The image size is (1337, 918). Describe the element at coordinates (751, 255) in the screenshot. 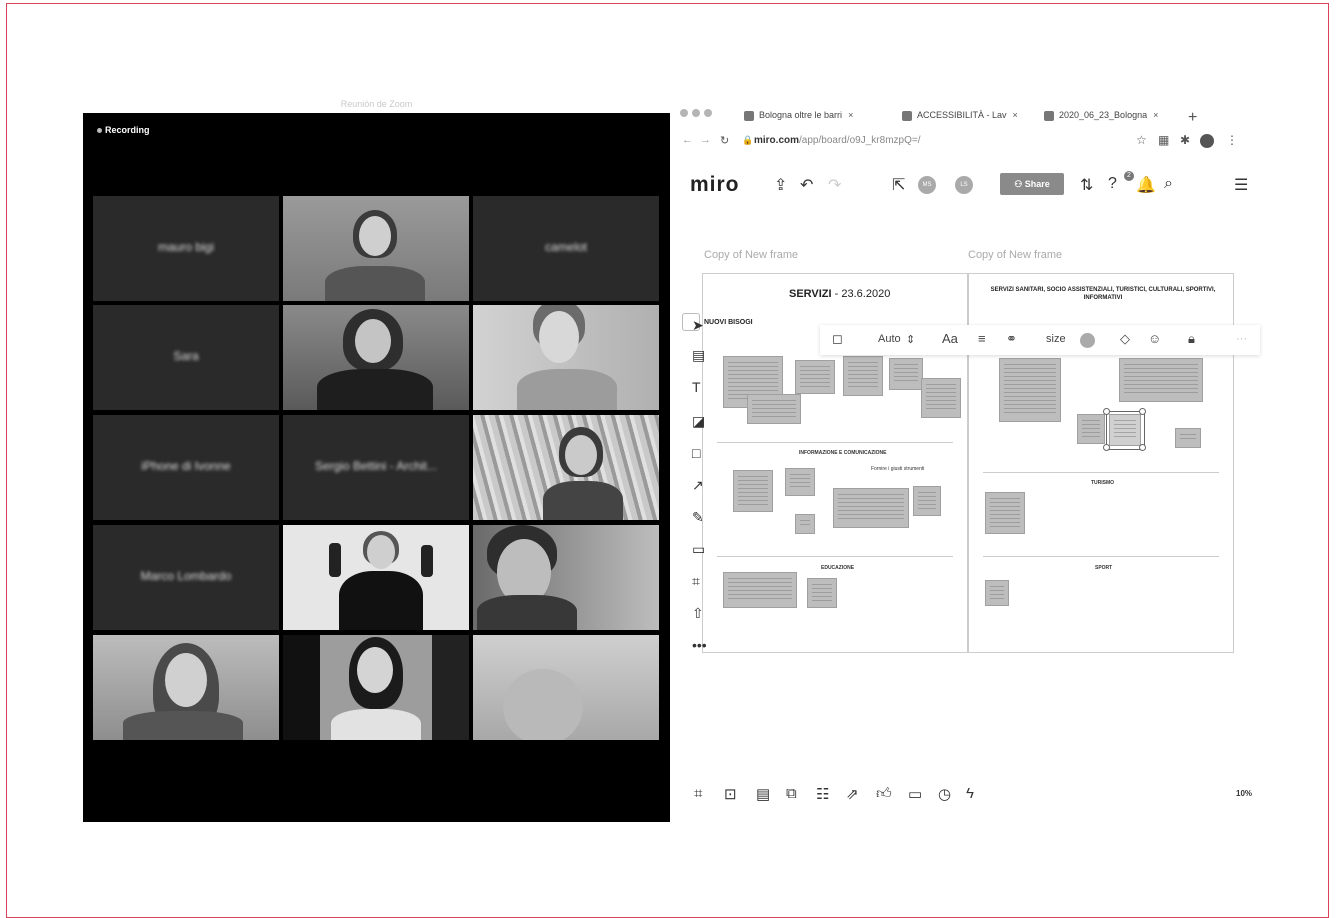

I see `frame-title: Copy of New frame` at that location.